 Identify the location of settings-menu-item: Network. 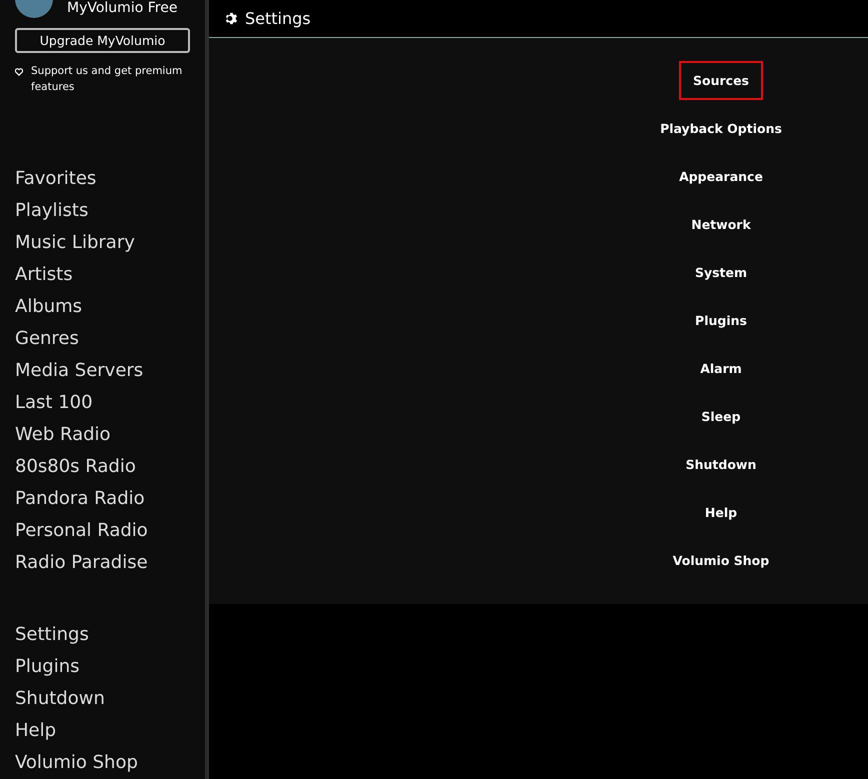
(721, 224).